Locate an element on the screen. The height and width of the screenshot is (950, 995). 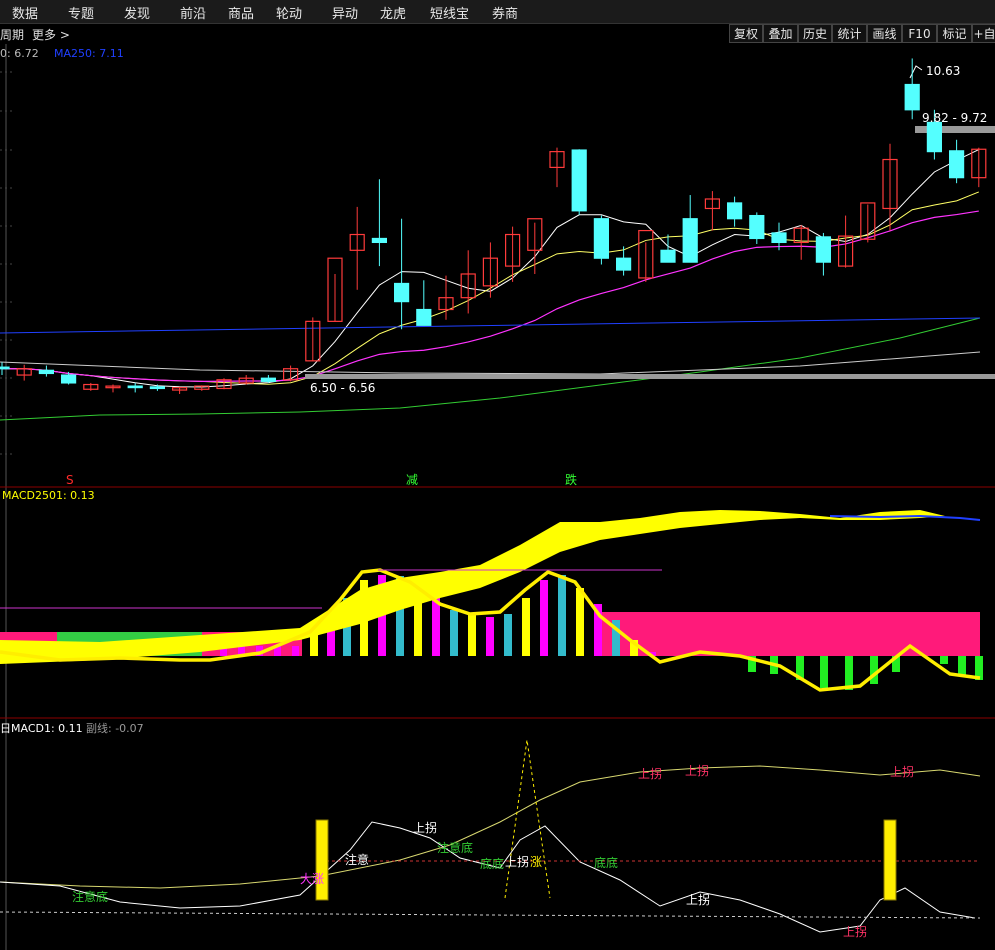
macd-title: MACD2501: 0.13 is located at coordinates (48, 495).